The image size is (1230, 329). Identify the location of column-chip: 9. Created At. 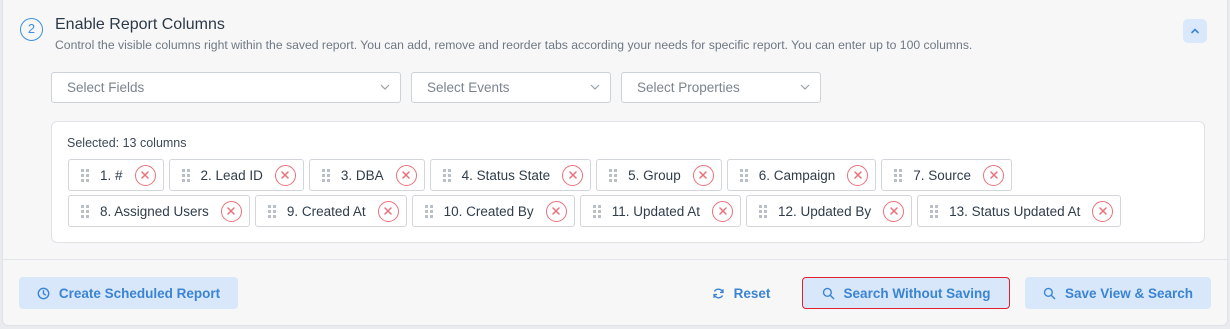
(330, 211).